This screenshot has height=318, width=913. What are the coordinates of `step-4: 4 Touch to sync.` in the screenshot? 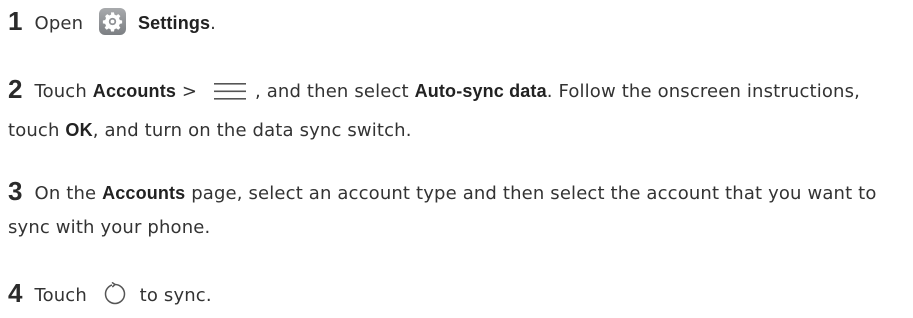 It's located at (456, 297).